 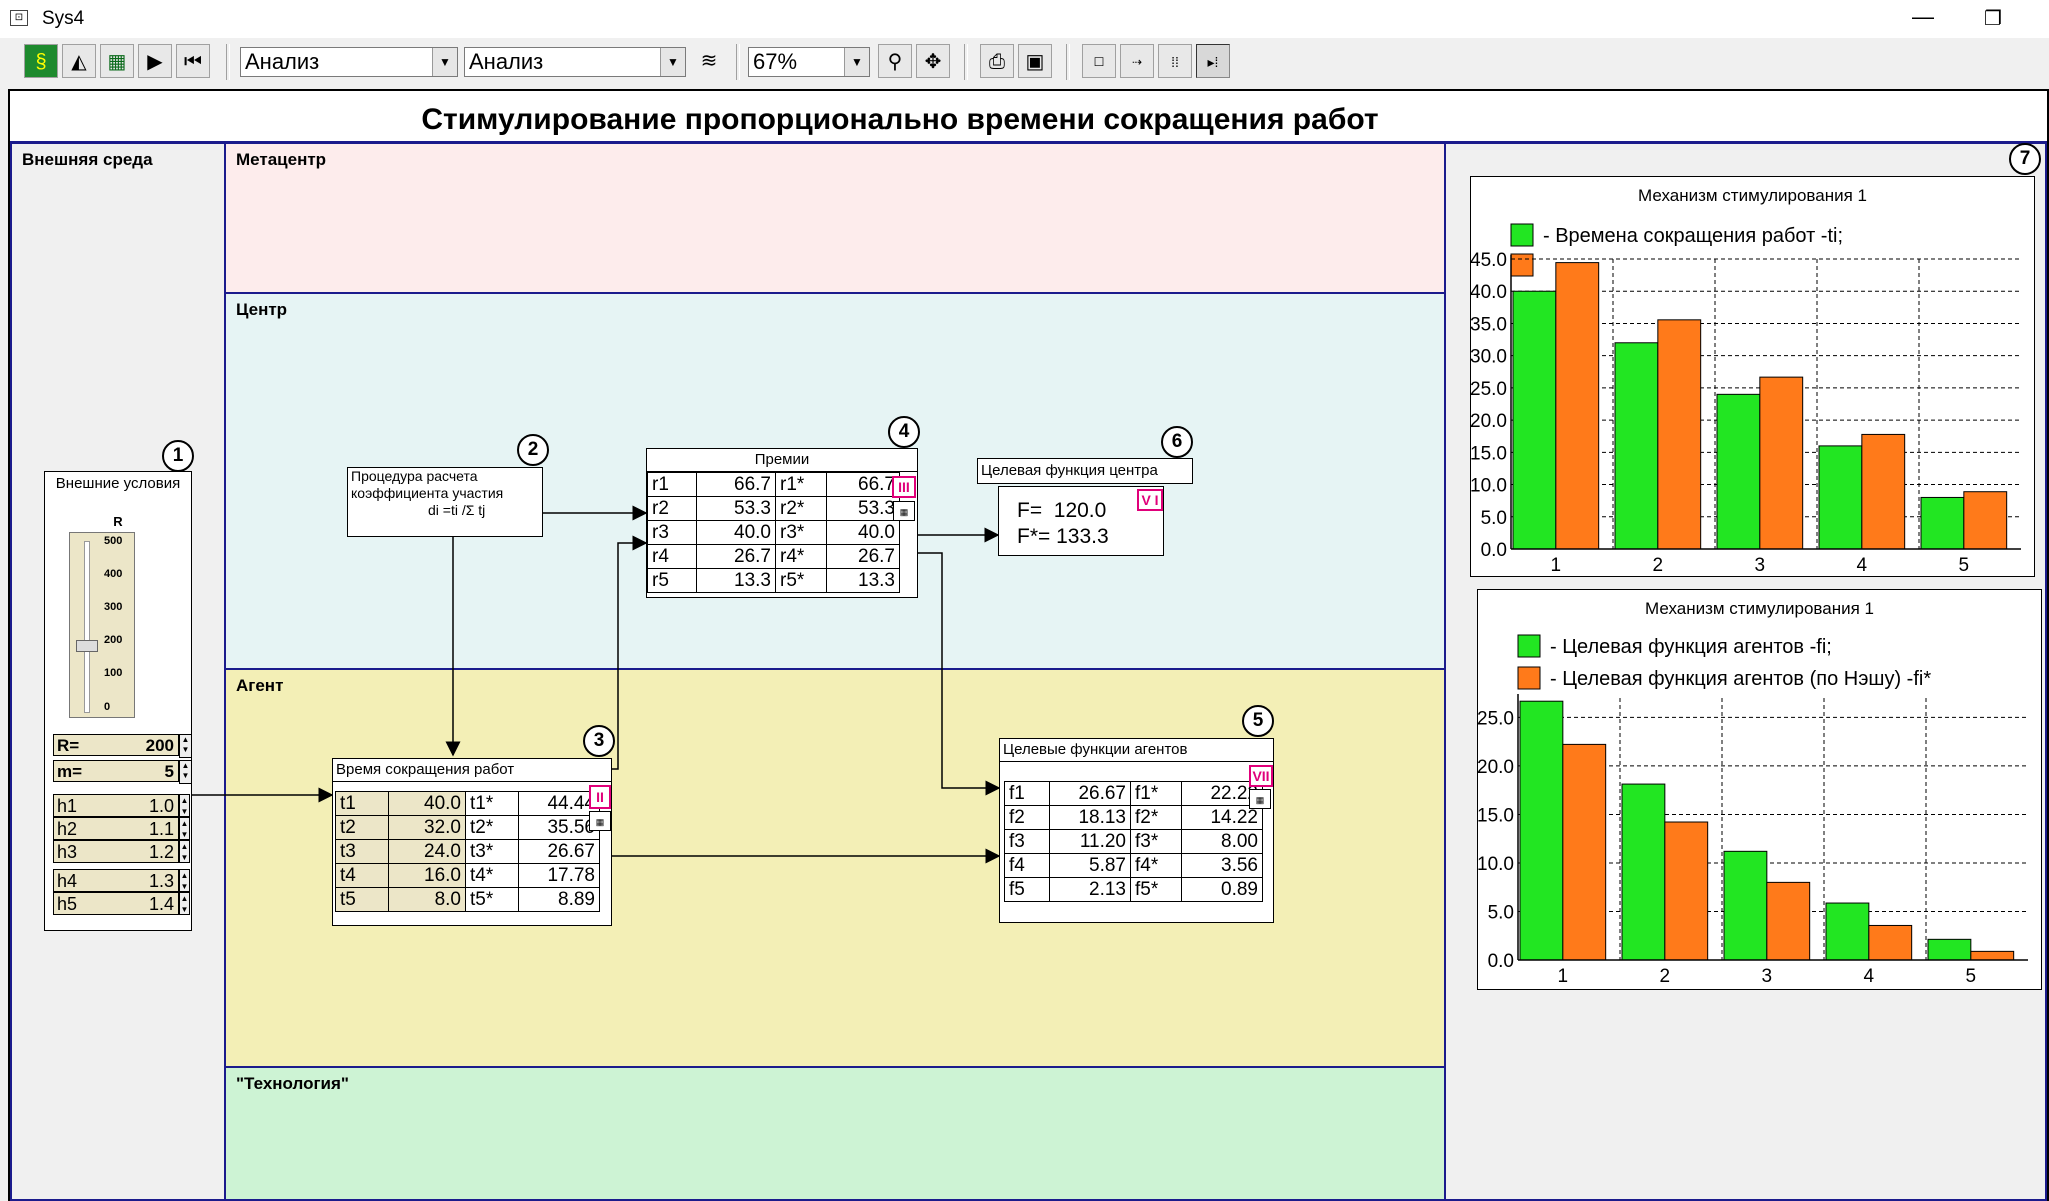 What do you see at coordinates (122, 880) in the screenshot?
I see `h-row: h4 1.3 ▲ ▼` at bounding box center [122, 880].